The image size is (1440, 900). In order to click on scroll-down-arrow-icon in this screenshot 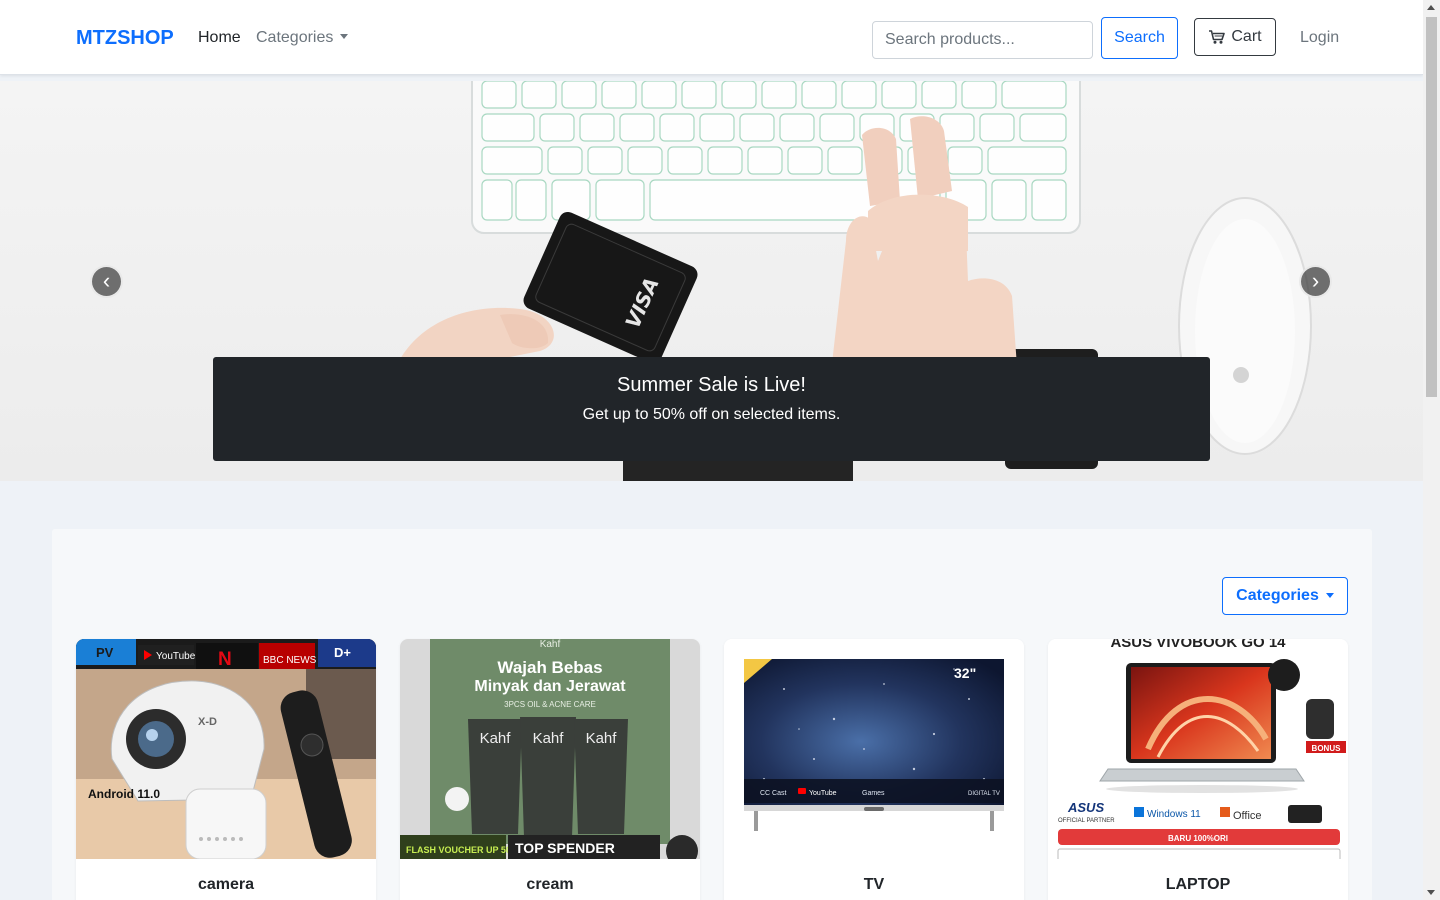, I will do `click(1431, 892)`.